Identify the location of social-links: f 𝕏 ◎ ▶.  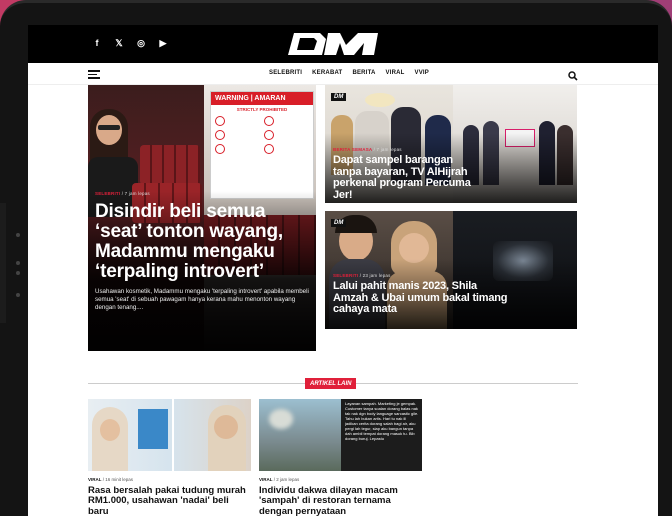
(130, 43).